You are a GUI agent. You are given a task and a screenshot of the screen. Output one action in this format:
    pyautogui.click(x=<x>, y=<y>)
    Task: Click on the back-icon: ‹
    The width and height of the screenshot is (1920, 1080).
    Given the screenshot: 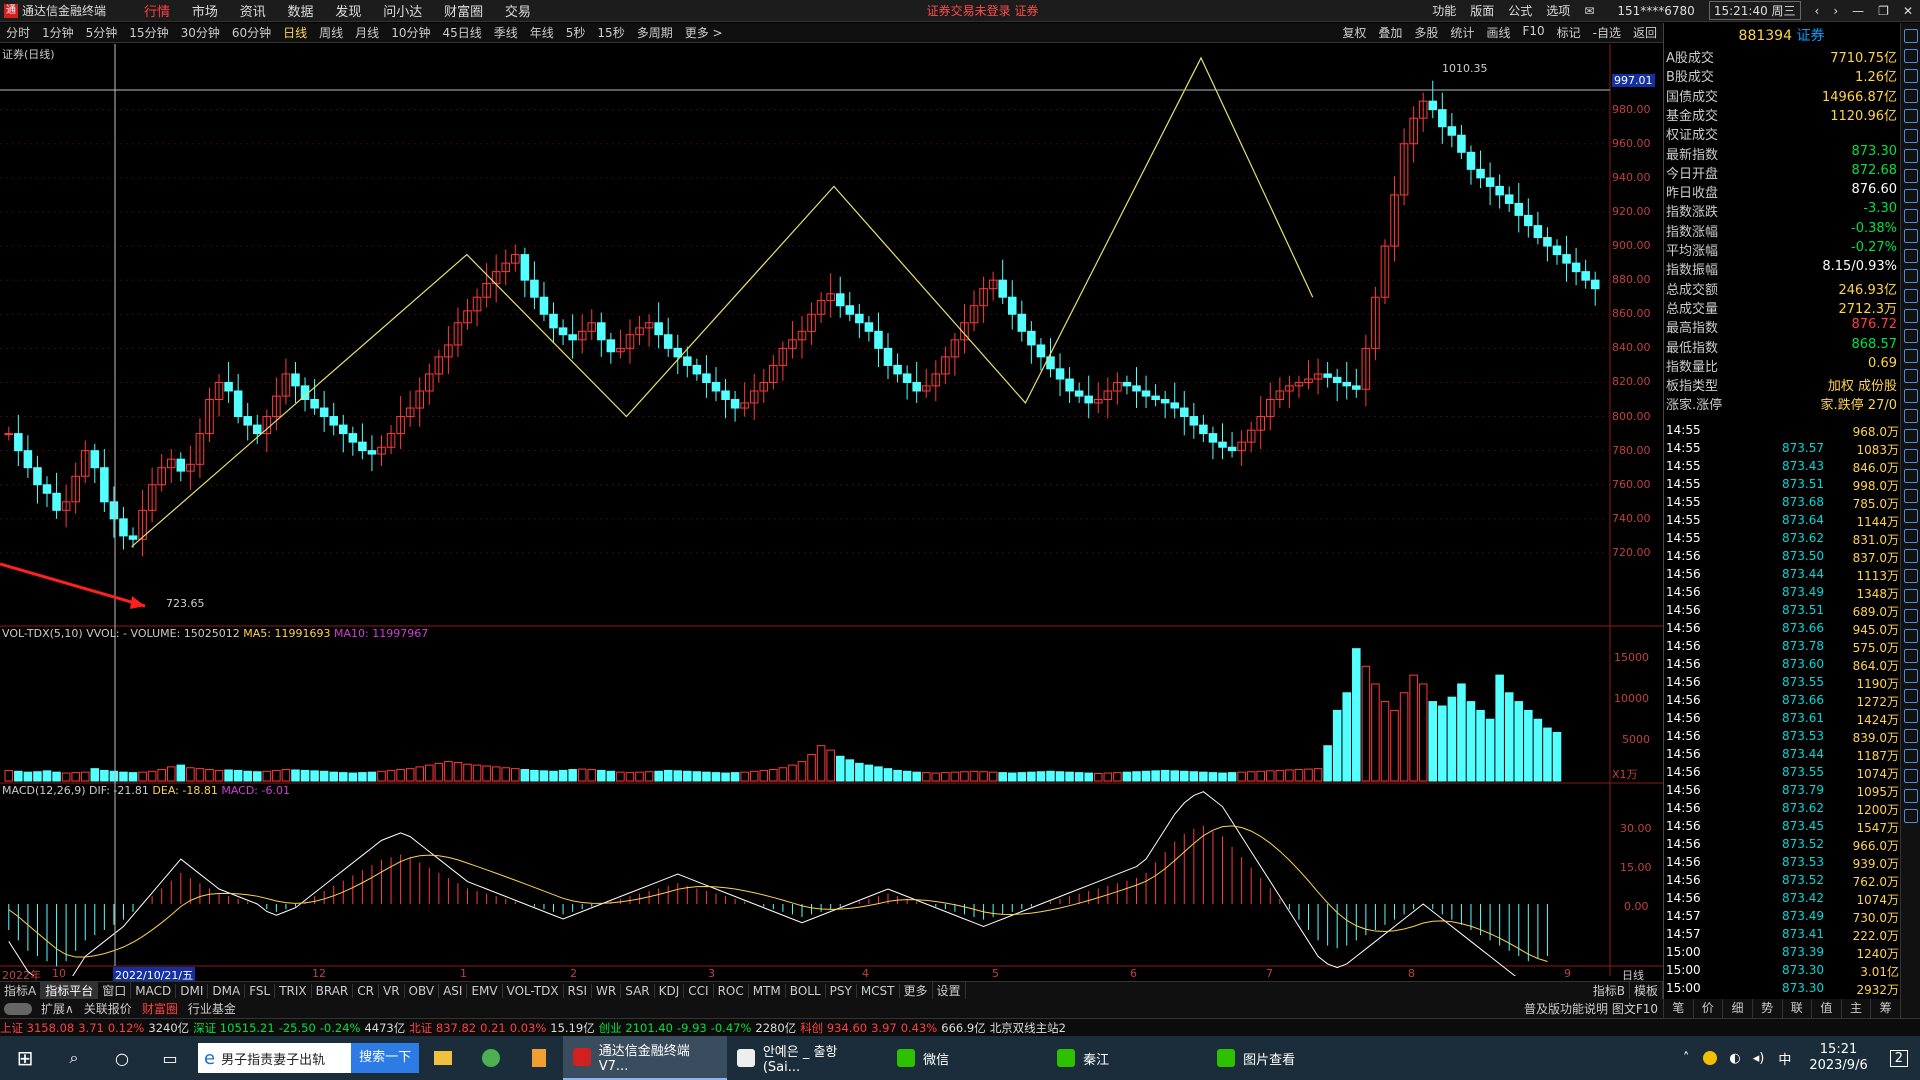 What is the action you would take?
    pyautogui.click(x=1817, y=11)
    